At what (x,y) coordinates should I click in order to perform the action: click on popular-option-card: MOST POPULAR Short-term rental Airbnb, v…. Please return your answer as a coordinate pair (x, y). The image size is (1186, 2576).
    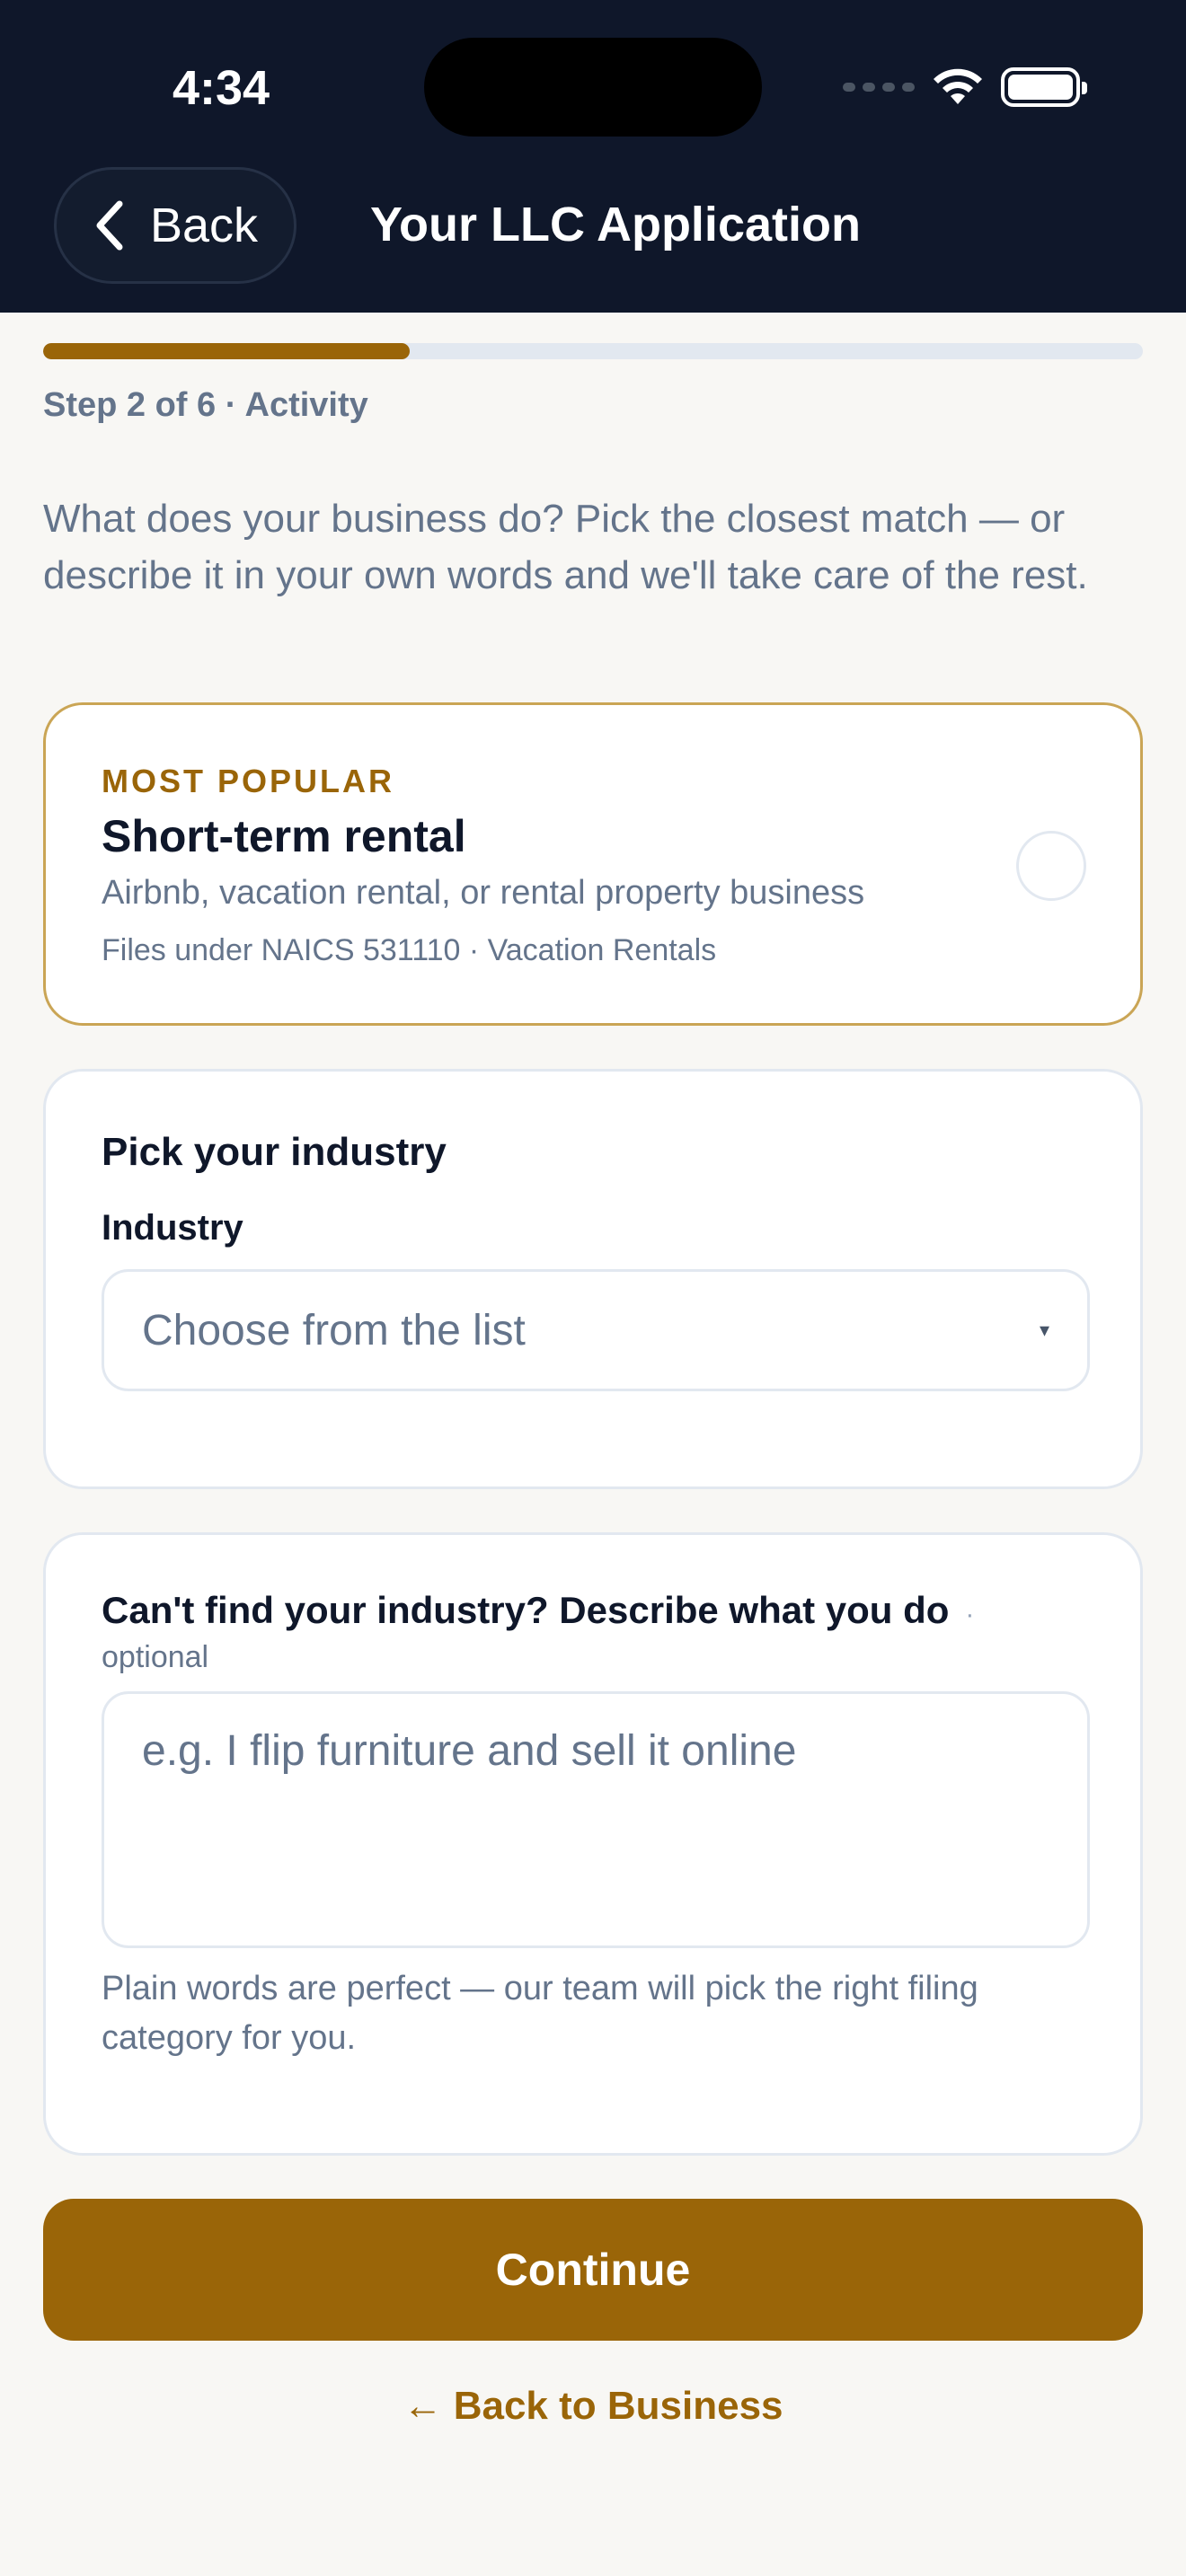
    Looking at the image, I should click on (593, 864).